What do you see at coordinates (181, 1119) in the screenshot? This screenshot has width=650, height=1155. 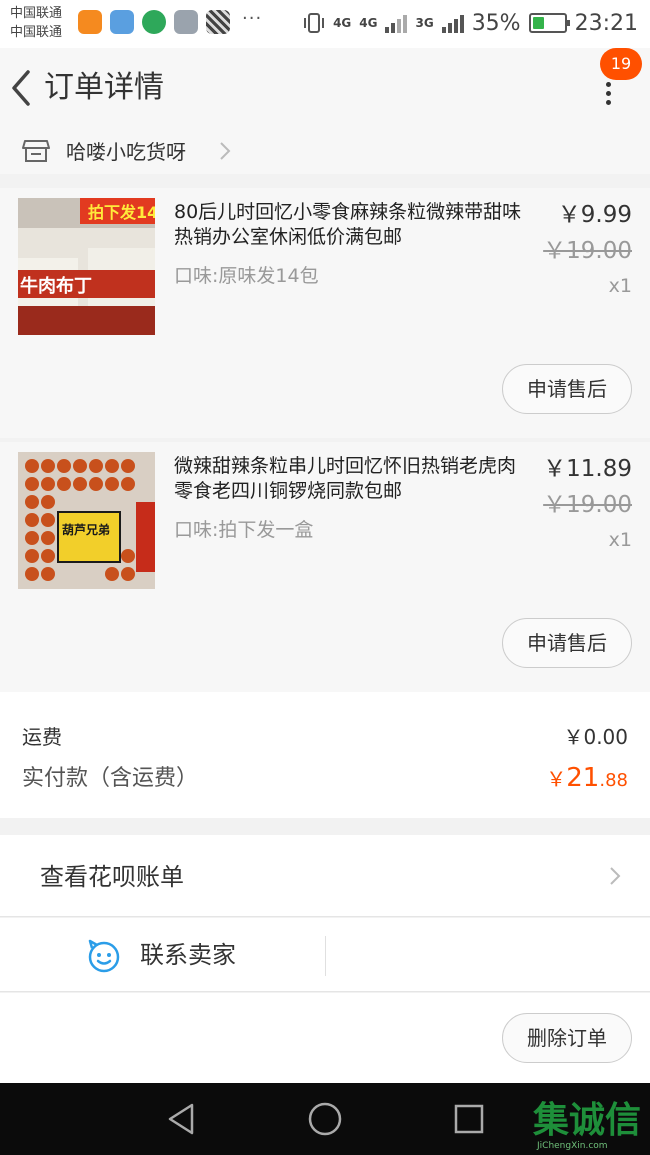 I see `back-triangle-icon` at bounding box center [181, 1119].